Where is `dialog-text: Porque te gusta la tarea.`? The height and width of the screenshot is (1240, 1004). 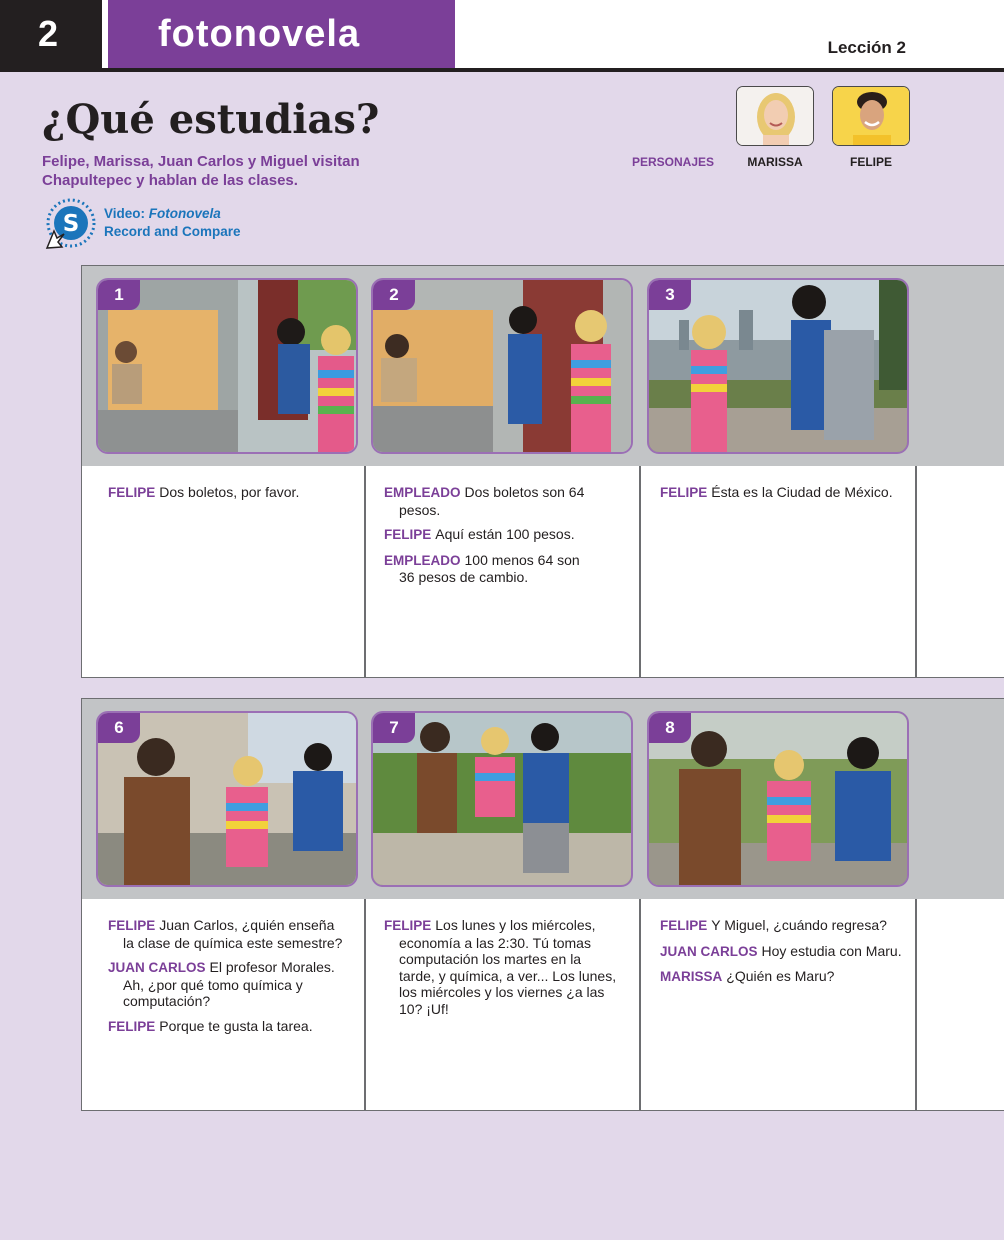
dialog-text: Porque te gusta la tarea. is located at coordinates (236, 1025).